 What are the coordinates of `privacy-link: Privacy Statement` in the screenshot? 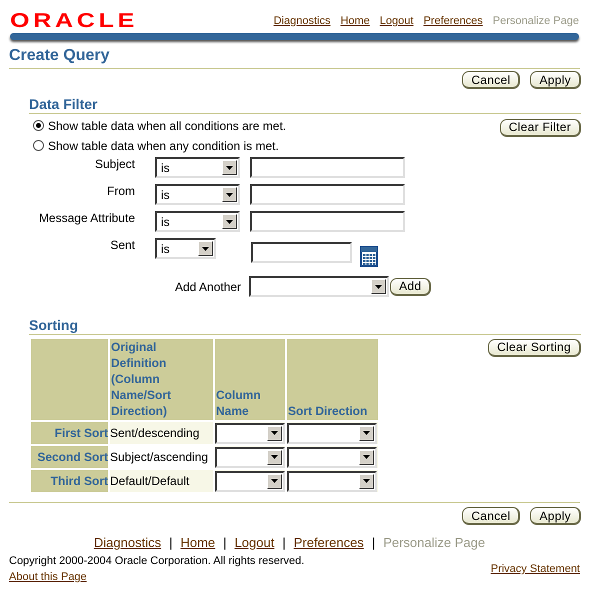 It's located at (535, 569).